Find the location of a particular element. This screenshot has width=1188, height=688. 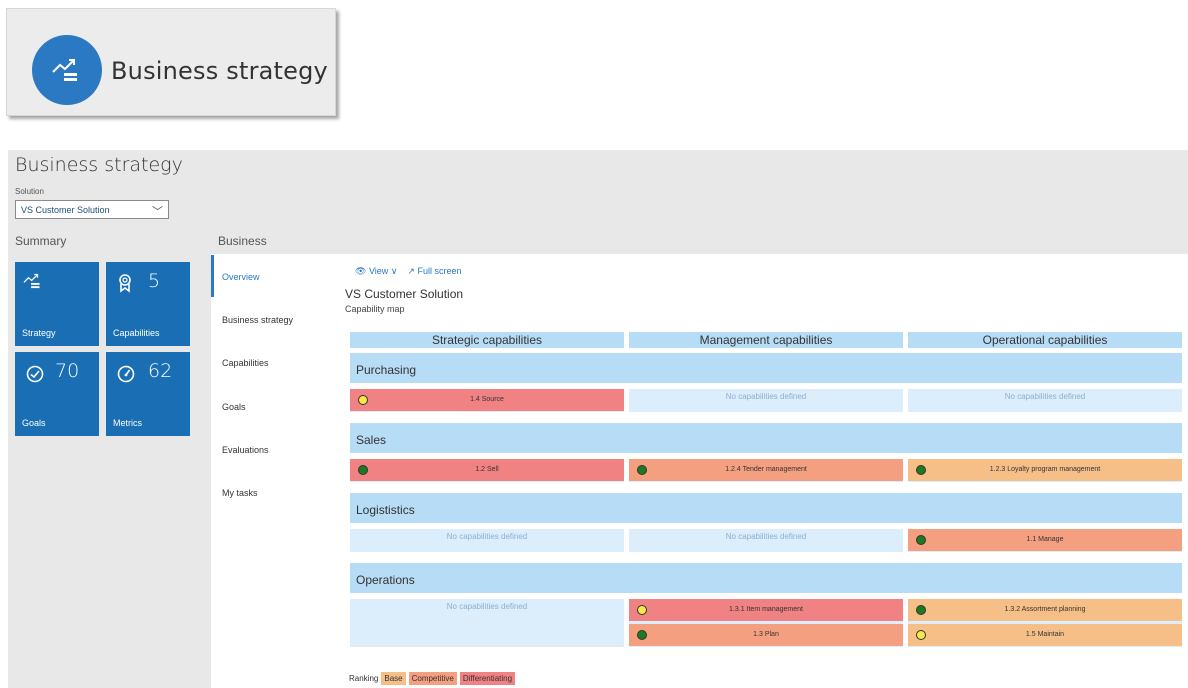

checkmark-circle-icon is located at coordinates (35, 374).